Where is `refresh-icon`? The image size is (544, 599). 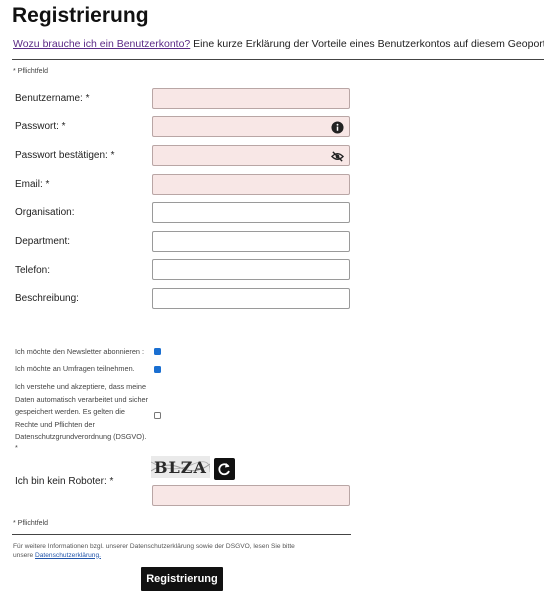 refresh-icon is located at coordinates (224, 469).